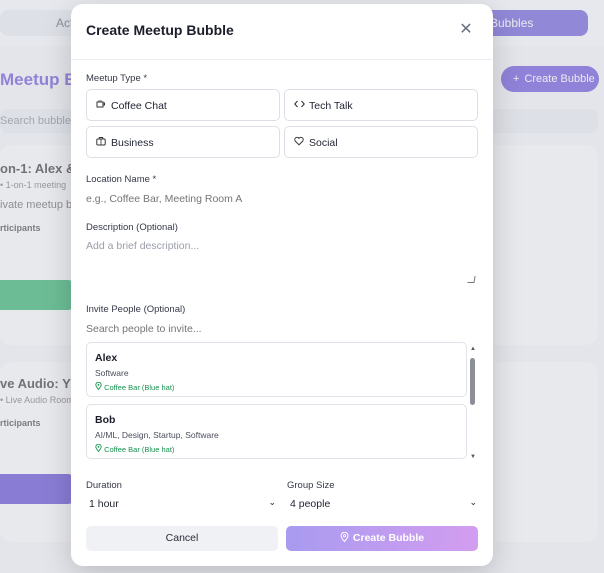 This screenshot has width=604, height=573. Describe the element at coordinates (276, 369) in the screenshot. I see `list-item: Alex Software Coffee Bar (Blue hat)` at that location.